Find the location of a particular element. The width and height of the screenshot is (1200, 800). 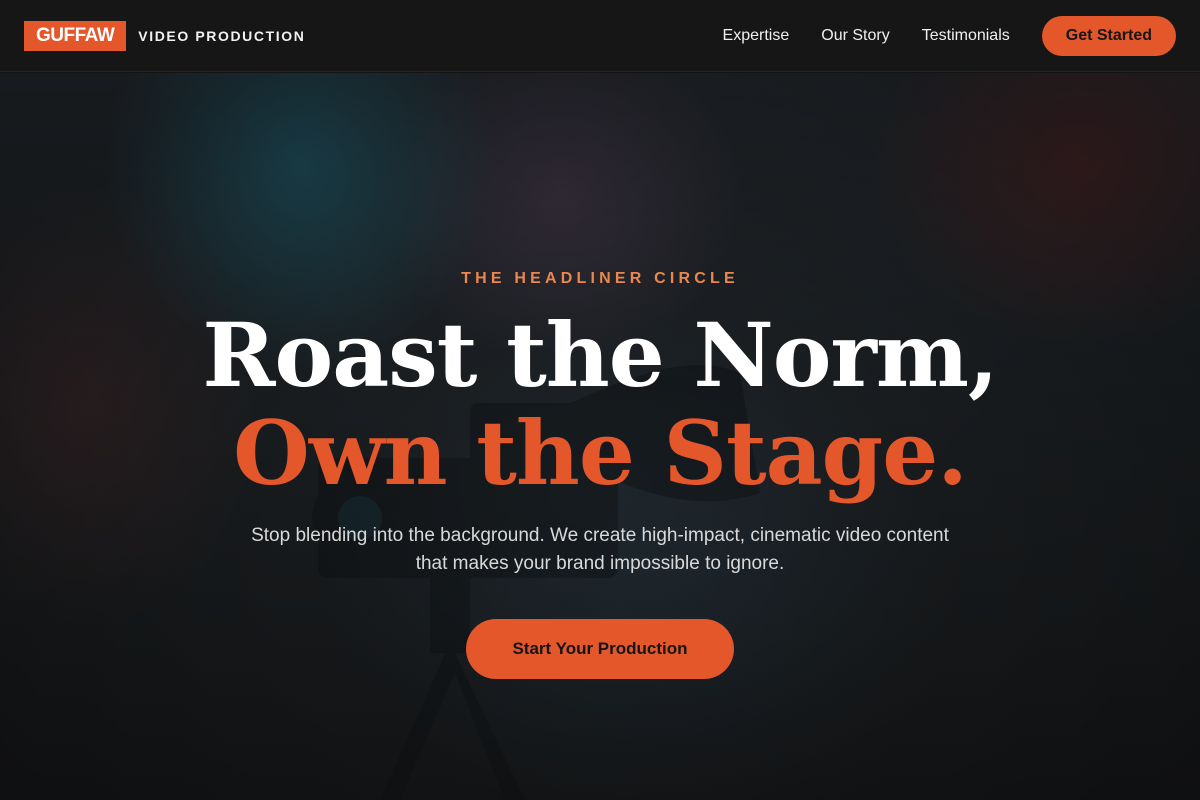

hero-headline-line2: Own the Stage. is located at coordinates (600, 453).